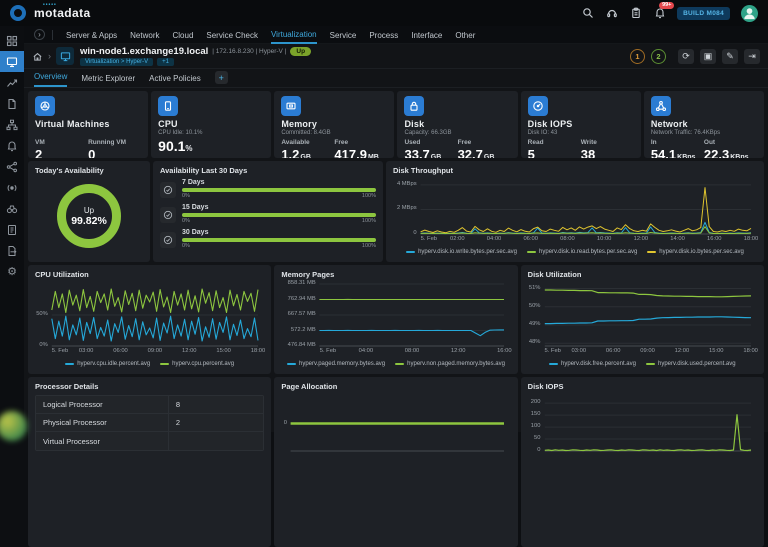 The image size is (768, 547). I want to click on home-icon, so click(37, 56).